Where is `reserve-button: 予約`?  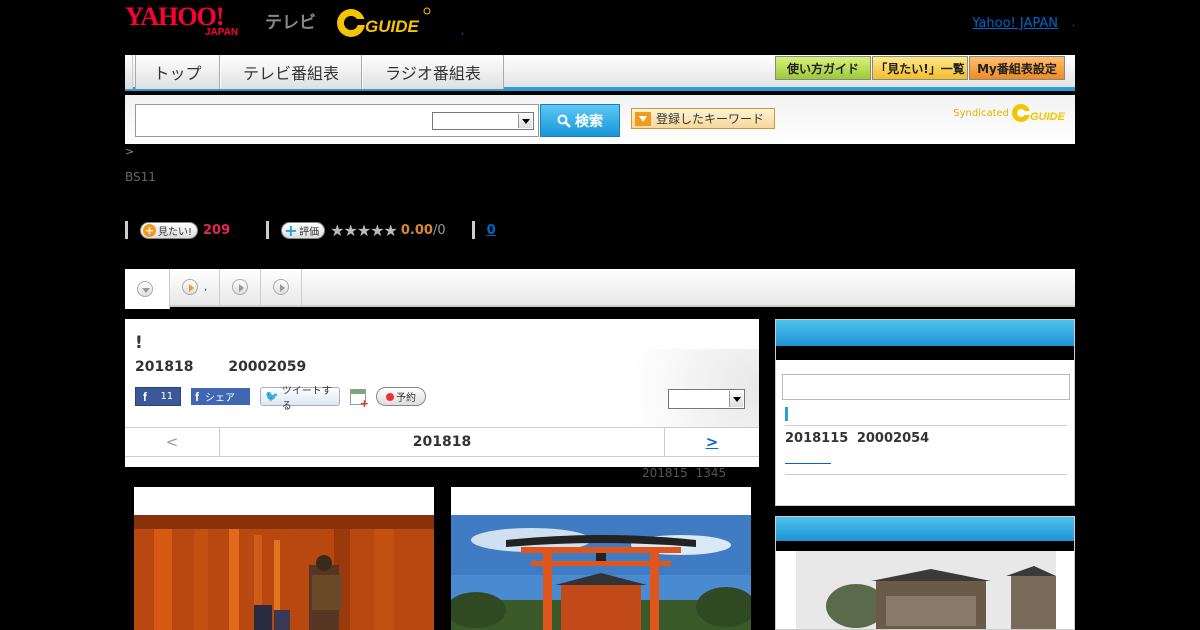 reserve-button: 予約 is located at coordinates (401, 396).